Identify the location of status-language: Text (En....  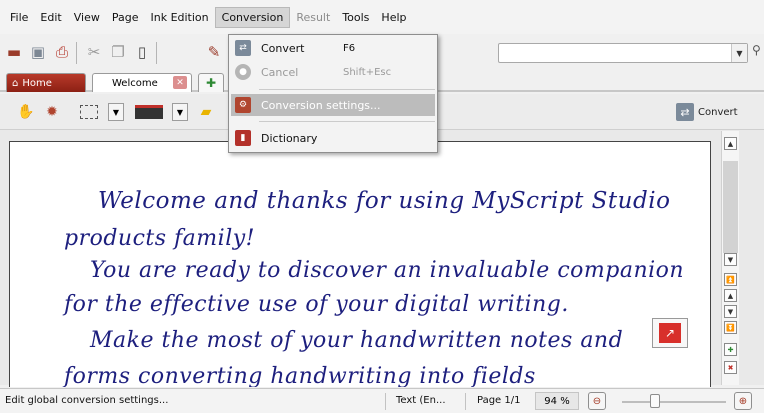
(421, 400).